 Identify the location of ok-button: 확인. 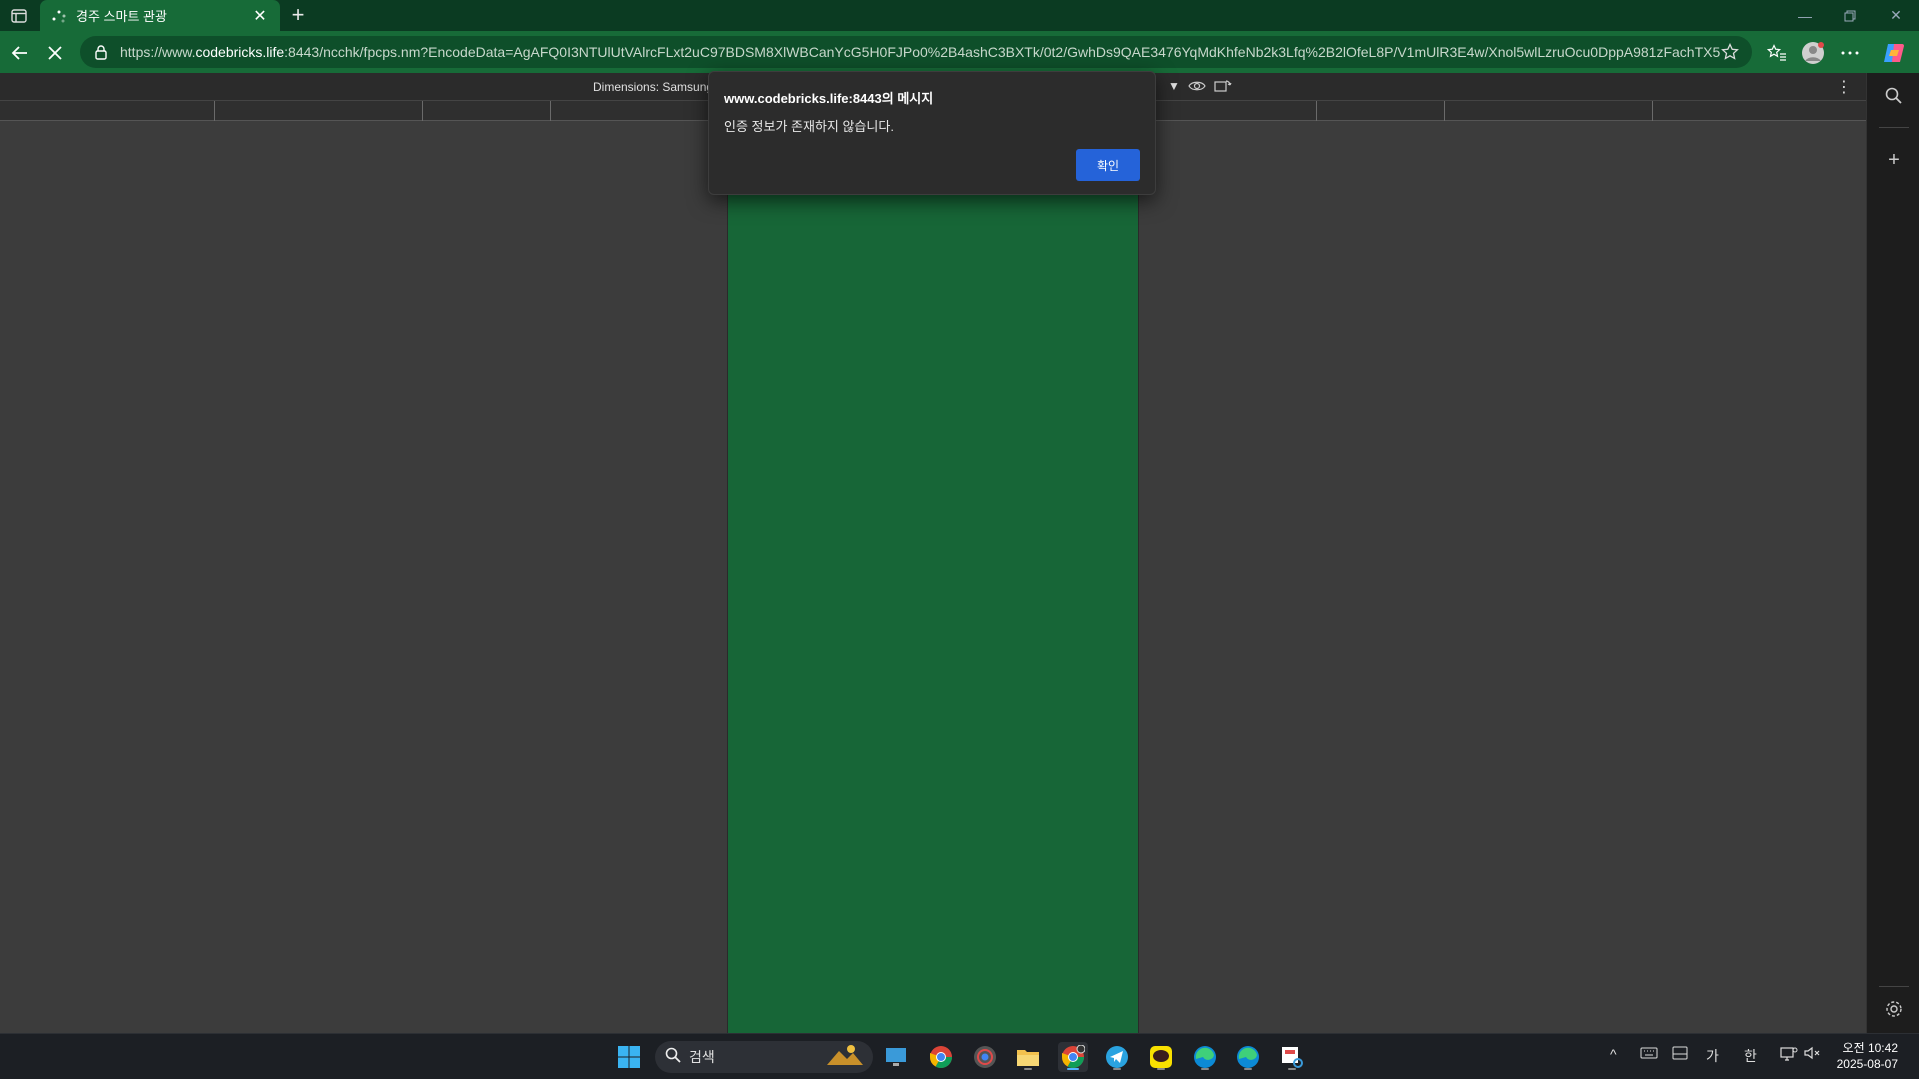
(1108, 165).